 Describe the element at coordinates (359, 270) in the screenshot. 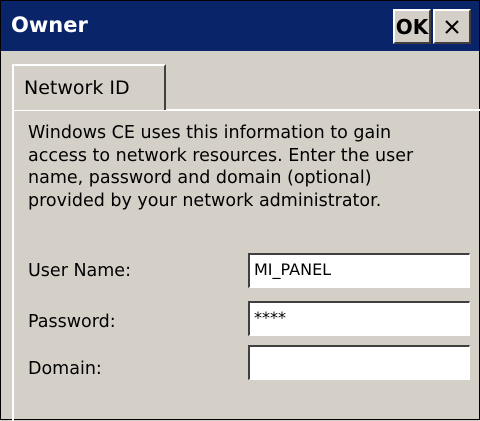

I see `username-field: MI_PANEL` at that location.